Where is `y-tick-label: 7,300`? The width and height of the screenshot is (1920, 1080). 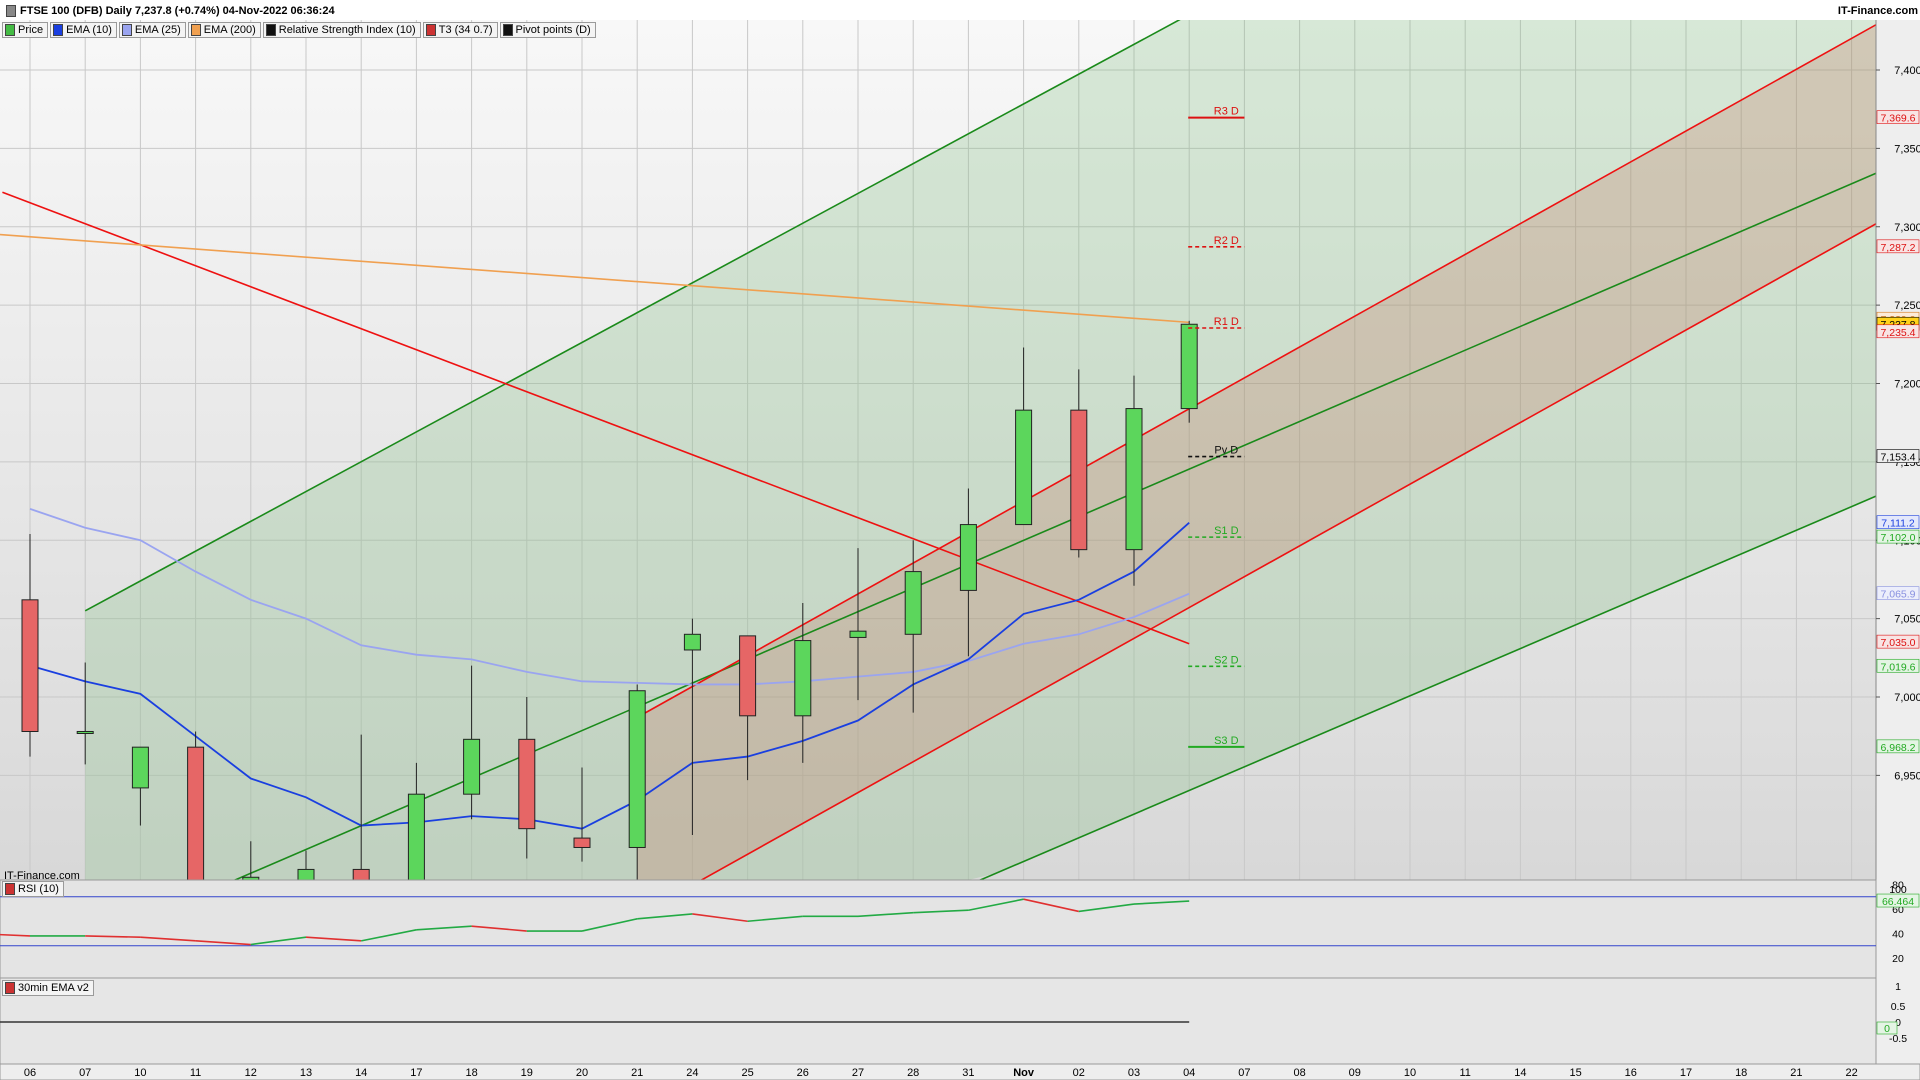
y-tick-label: 7,300 is located at coordinates (1907, 228).